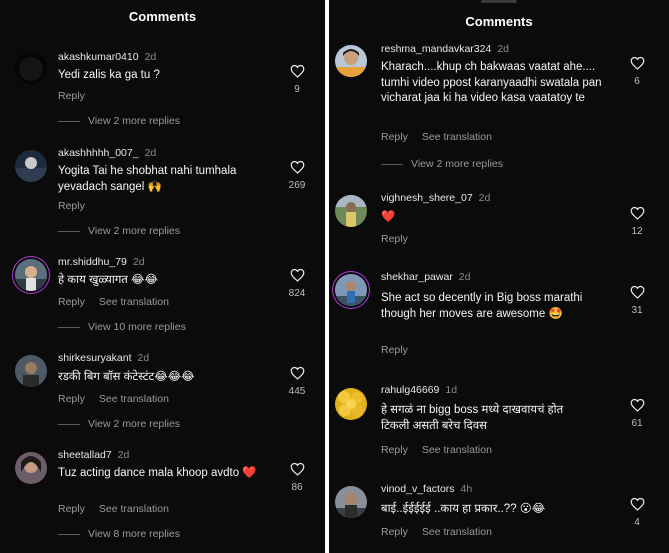  Describe the element at coordinates (92, 262) in the screenshot. I see `comment-username: mr.shiddhu_79` at that location.